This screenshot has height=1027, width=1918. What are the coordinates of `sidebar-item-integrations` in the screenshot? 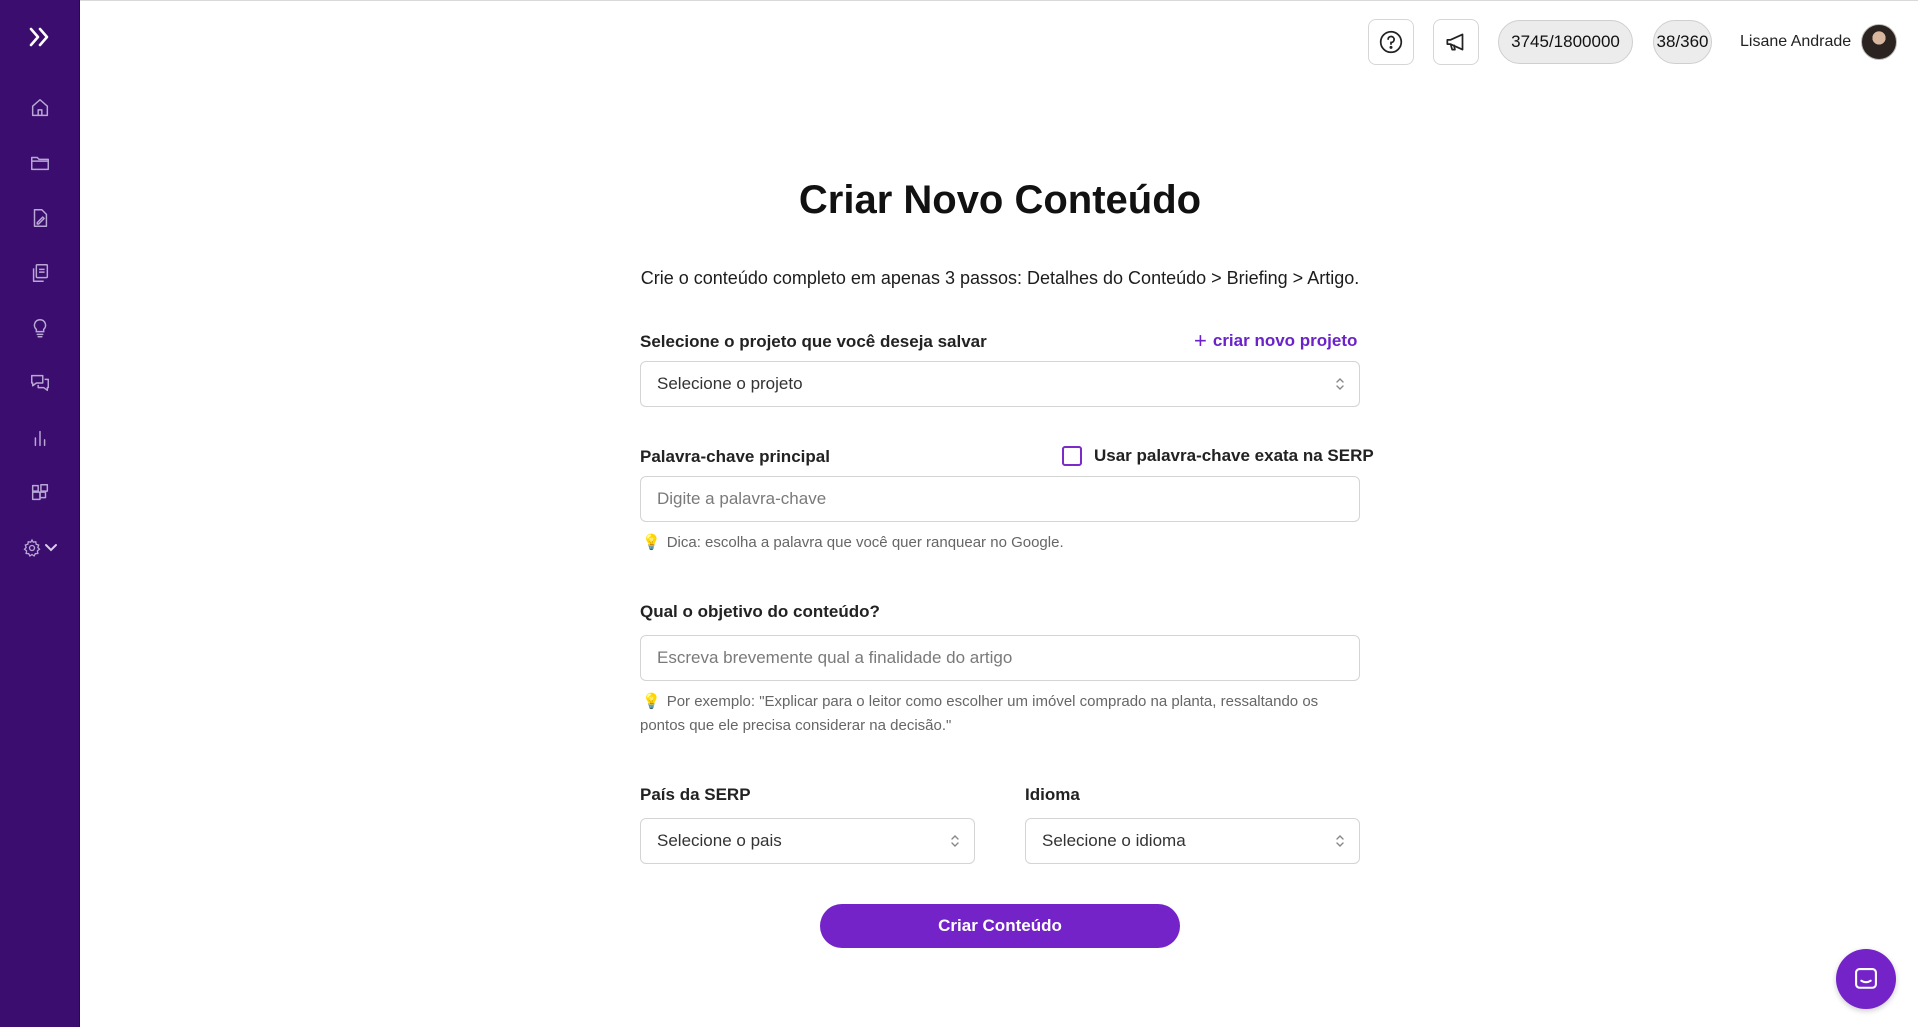 It's located at (40, 493).